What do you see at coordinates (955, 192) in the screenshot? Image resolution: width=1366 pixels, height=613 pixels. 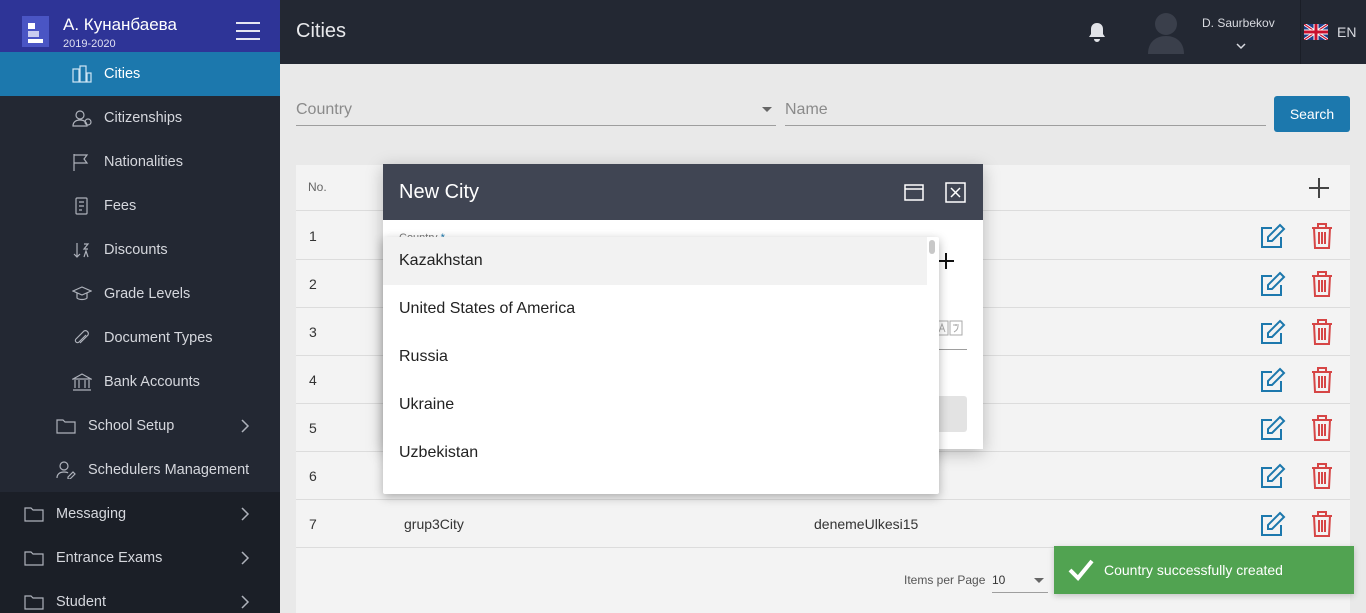 I see `close-icon` at bounding box center [955, 192].